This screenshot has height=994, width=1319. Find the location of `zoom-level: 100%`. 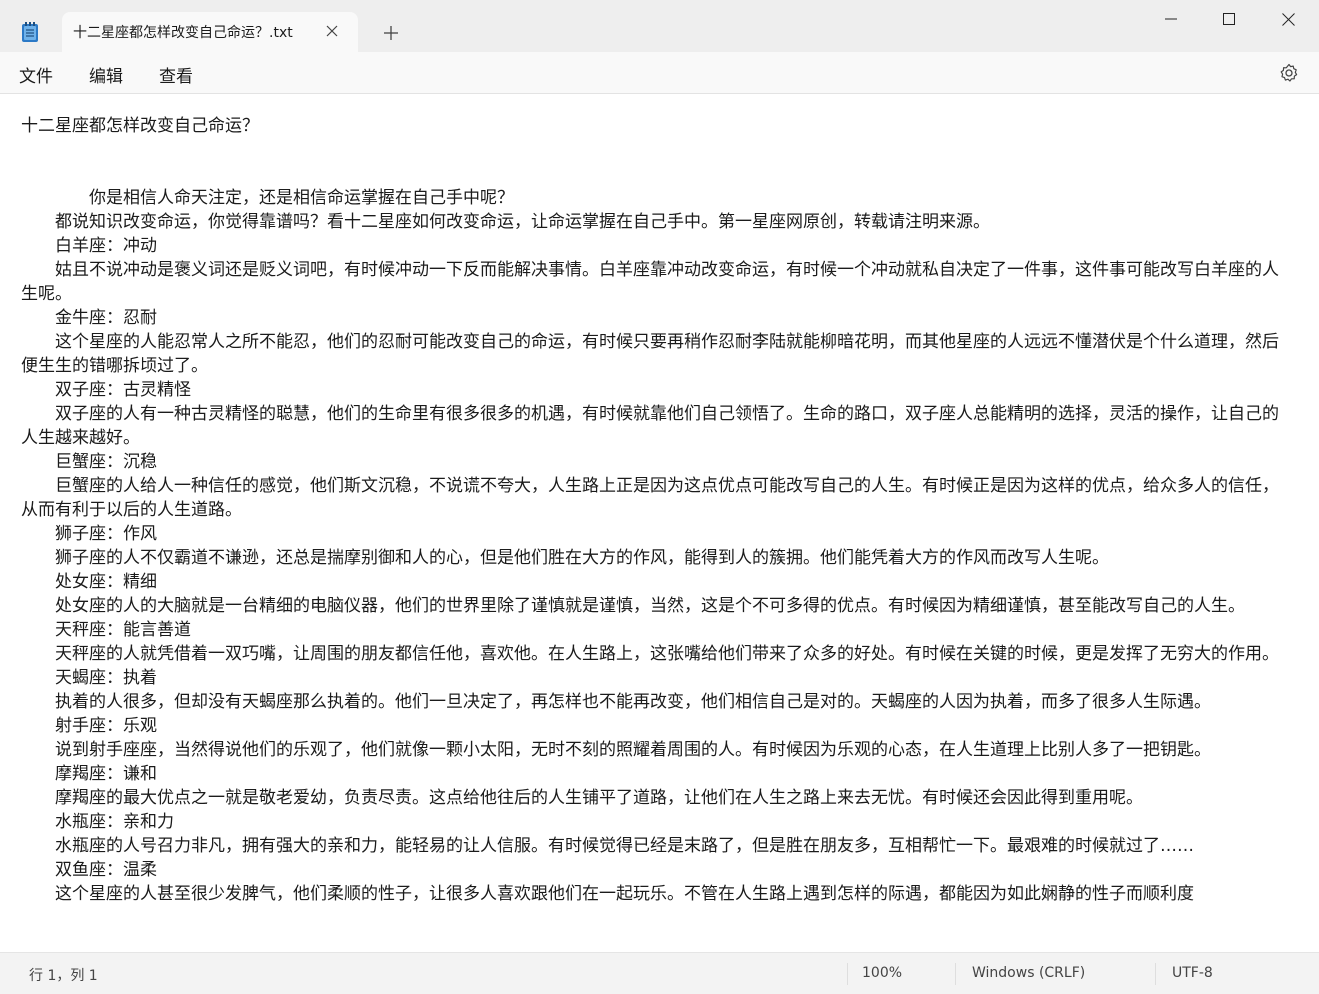

zoom-level: 100% is located at coordinates (882, 973).